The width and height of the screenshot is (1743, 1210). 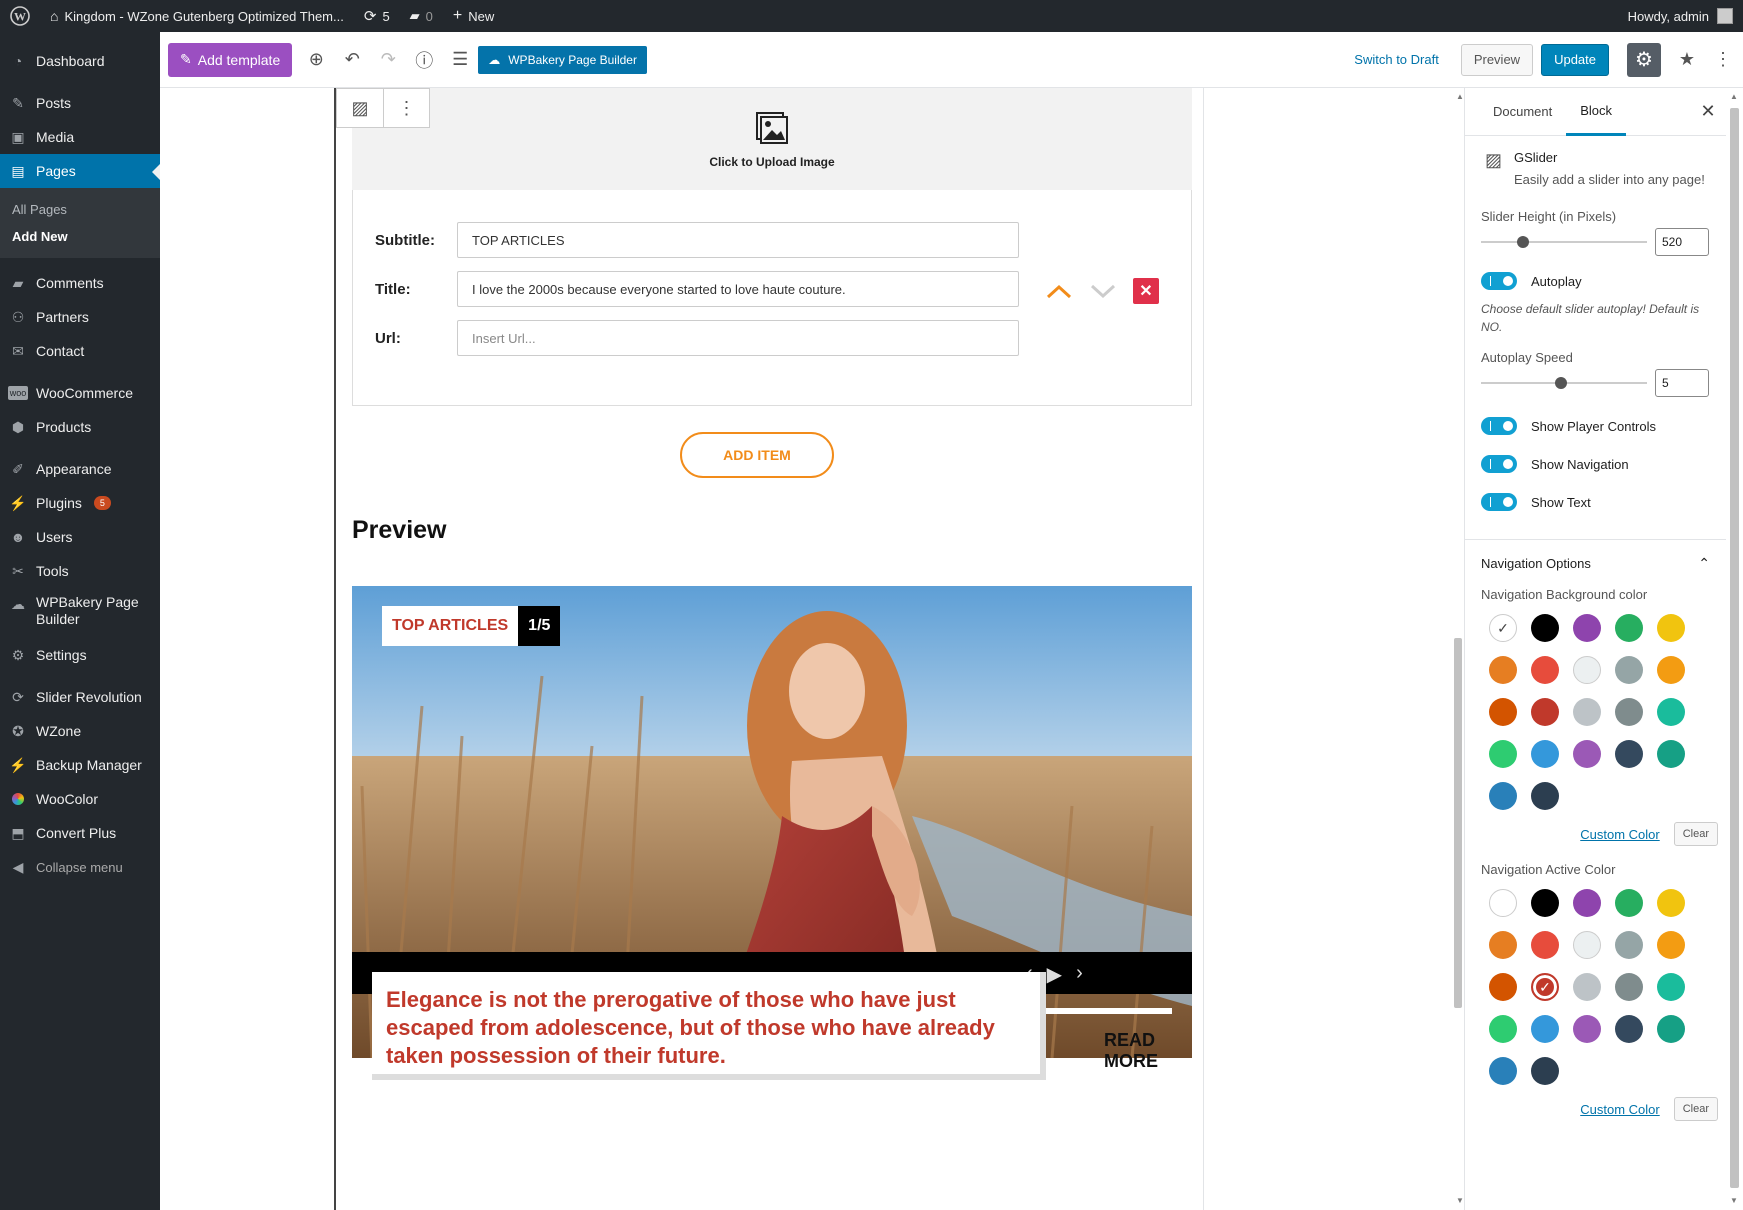 I want to click on howdy-link: Howdy, admin, so click(x=1668, y=16).